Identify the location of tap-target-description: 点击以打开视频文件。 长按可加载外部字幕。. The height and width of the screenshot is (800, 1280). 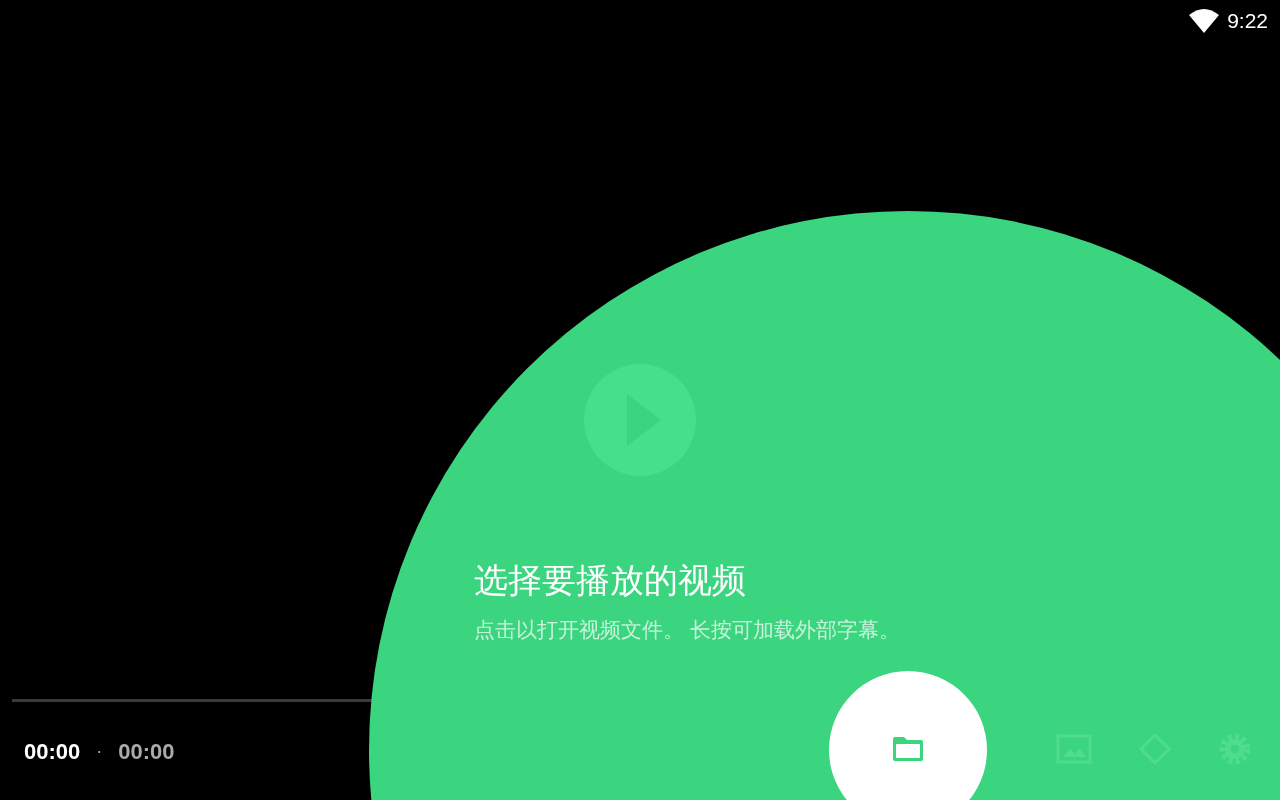
(687, 630).